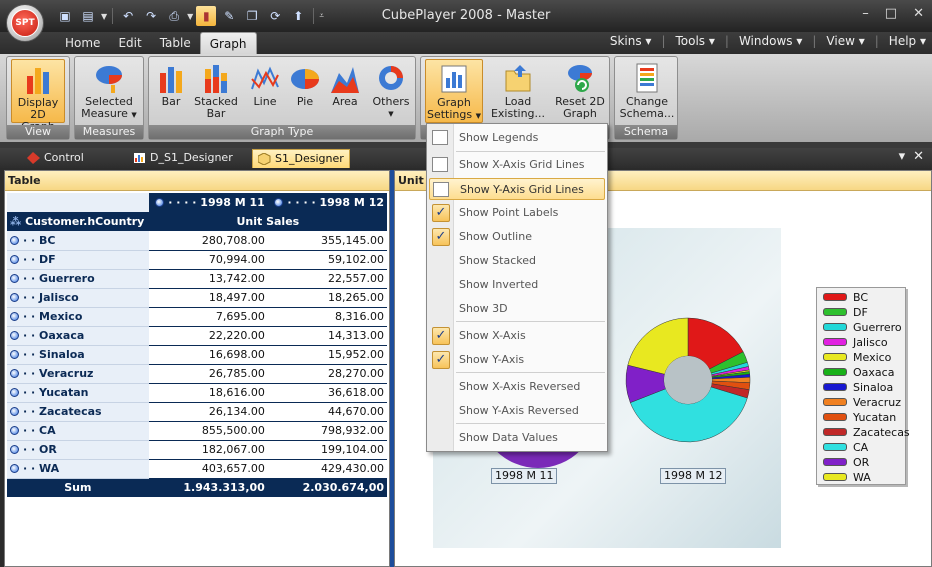  Describe the element at coordinates (327, 431) in the screenshot. I see `cell-value: 798,932.00` at that location.